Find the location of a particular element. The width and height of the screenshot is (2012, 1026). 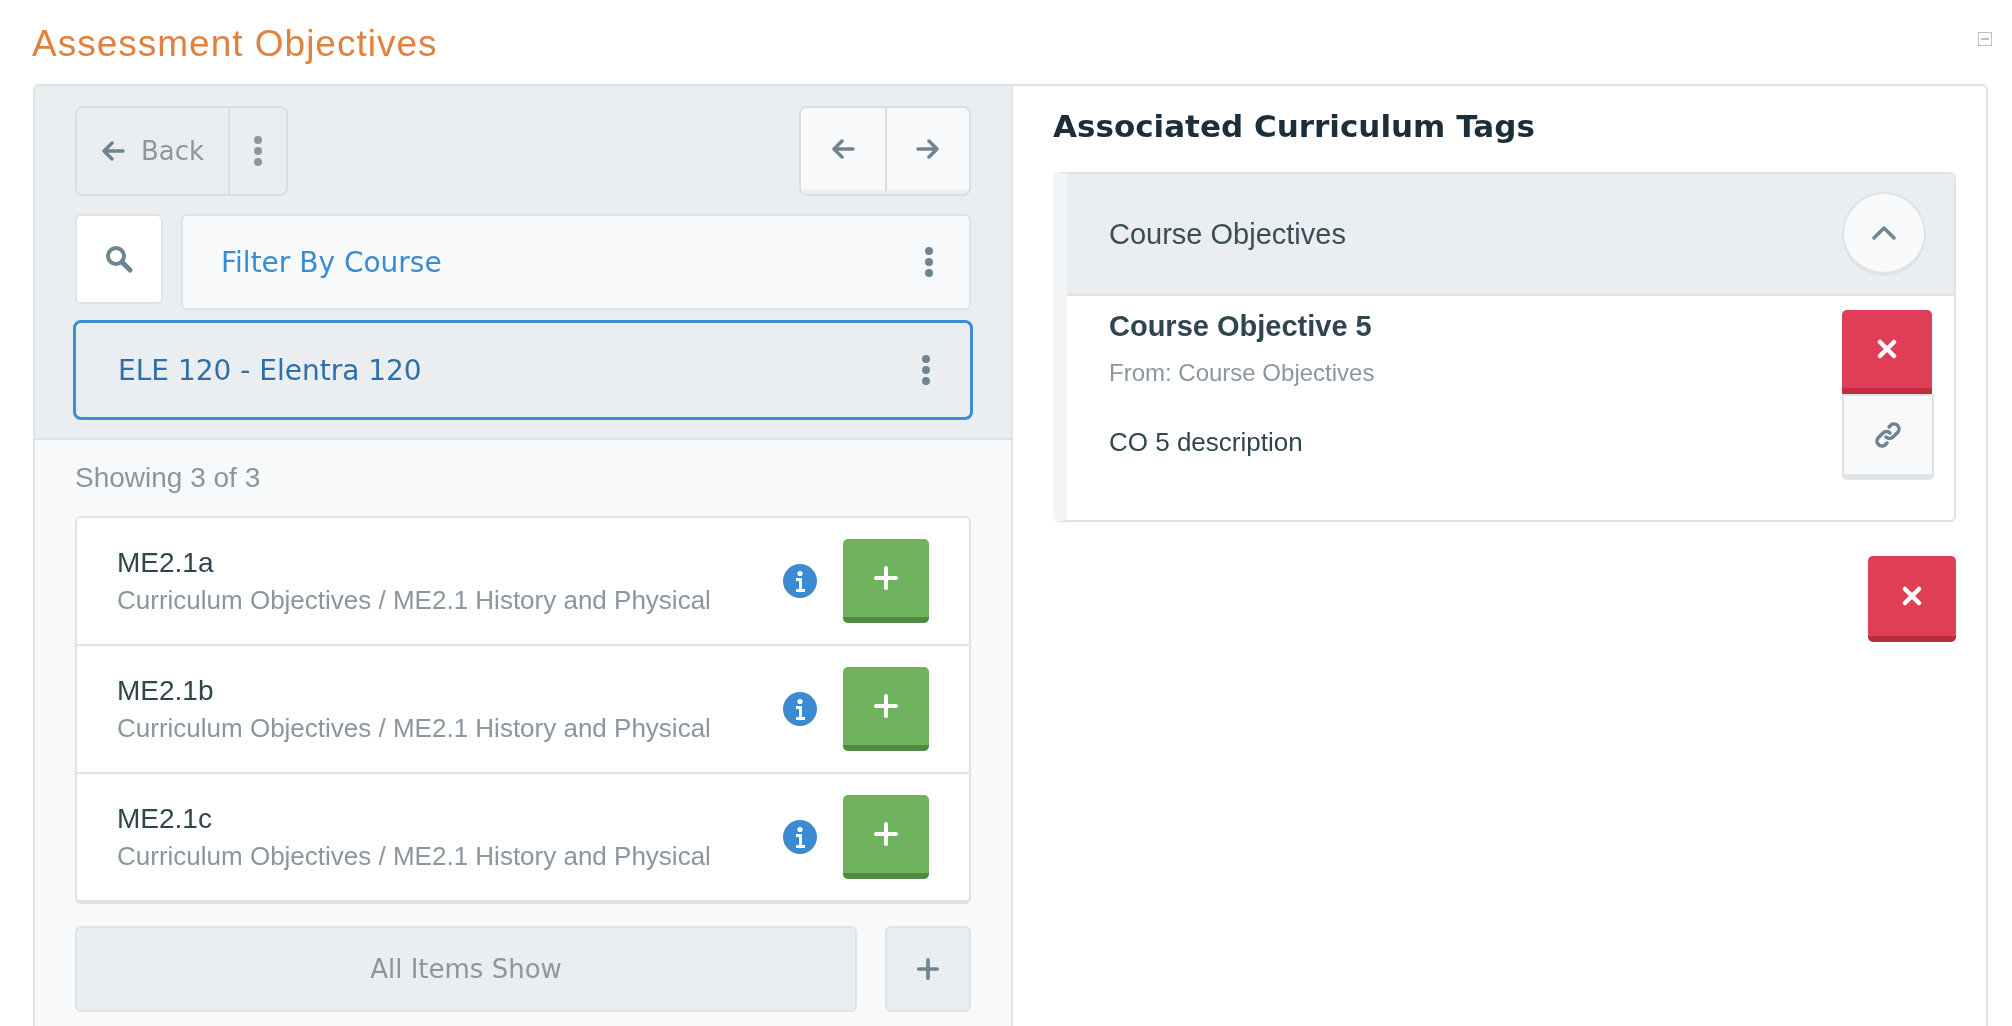

group-title: Course Objectives is located at coordinates (1227, 234).